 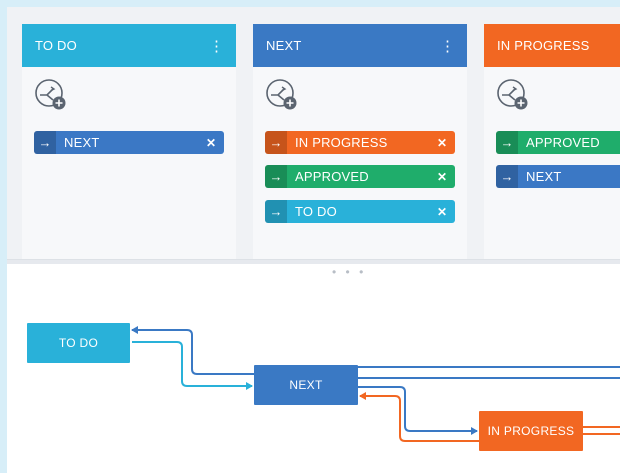 I want to click on transition-label: TO DO, so click(x=316, y=211).